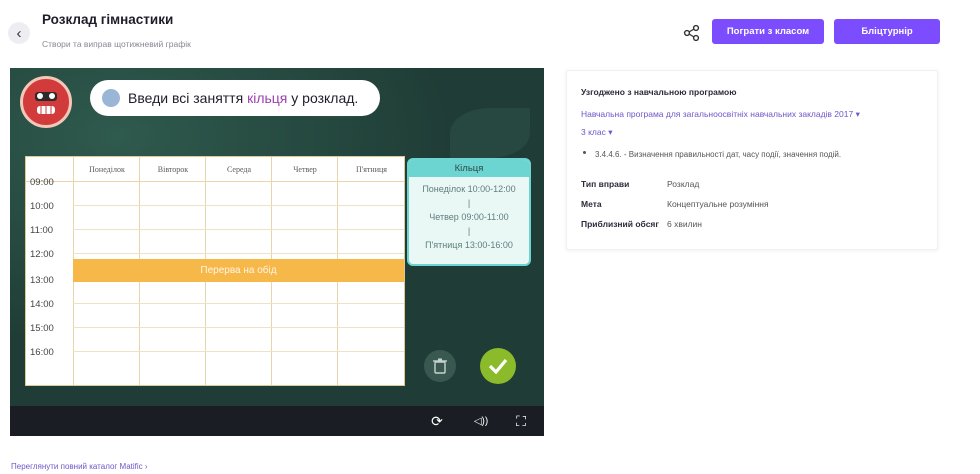 Image resolution: width=980 pixels, height=474 pixels. Describe the element at coordinates (42, 254) in the screenshot. I see `time-label: 12:00` at that location.